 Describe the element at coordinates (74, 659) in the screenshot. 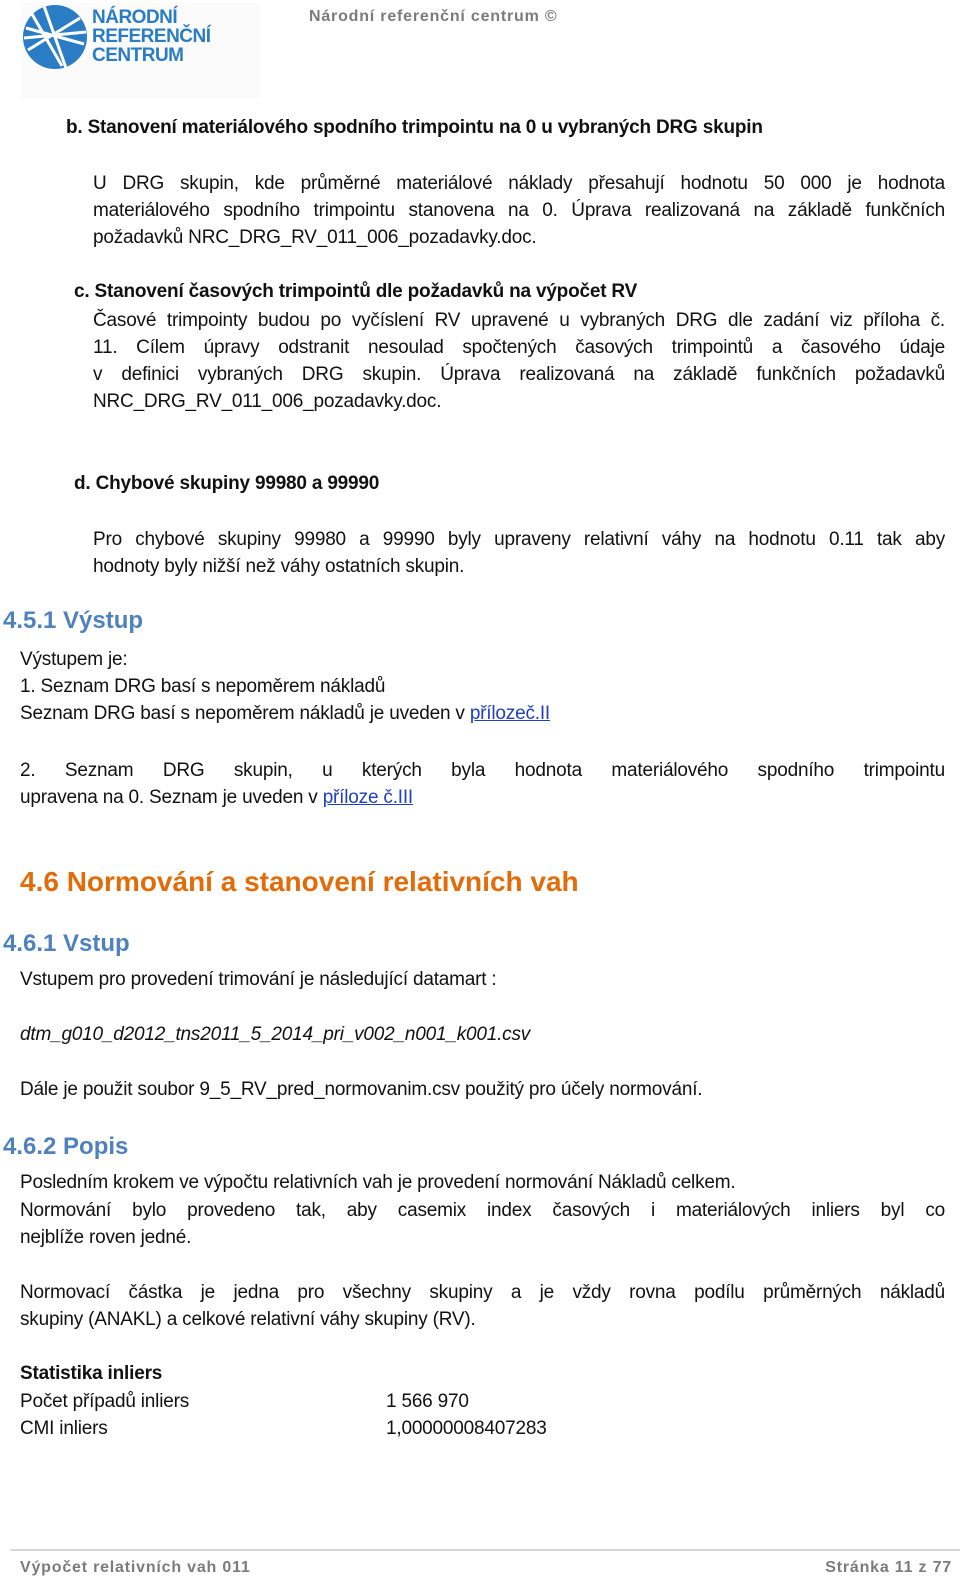

I see `output-intro: Výstupem je:` at that location.